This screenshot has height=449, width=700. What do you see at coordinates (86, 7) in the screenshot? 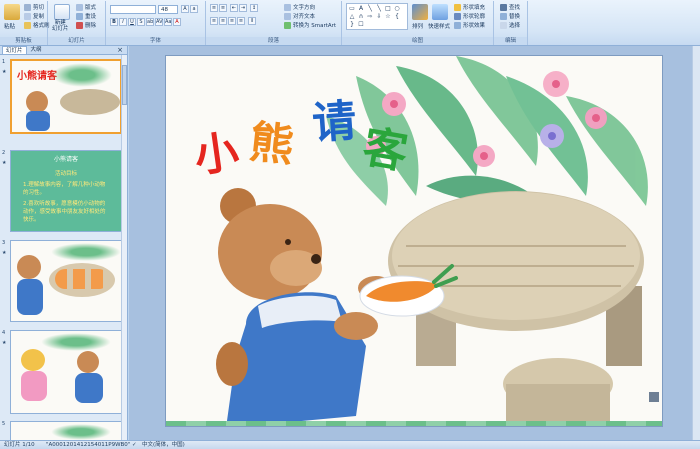
I see `layout-button: 版式` at bounding box center [86, 7].